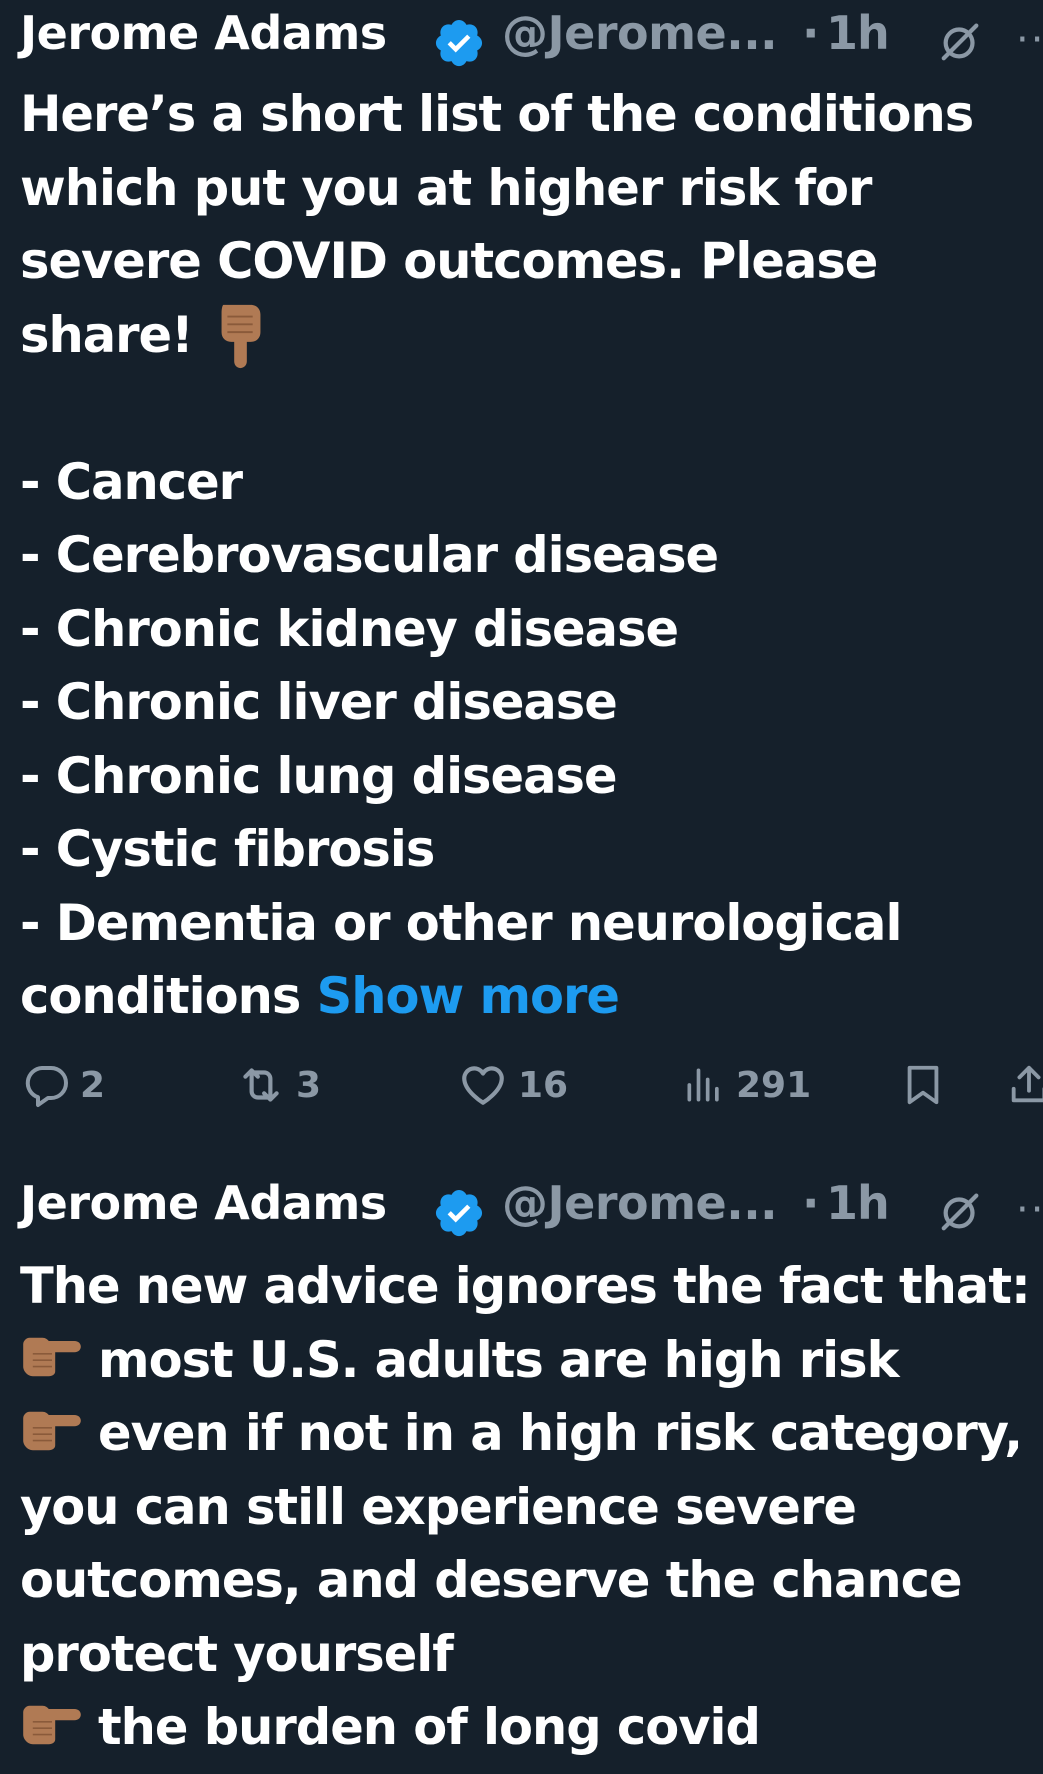  What do you see at coordinates (491, 1580) in the screenshot?
I see `tweet-text-line: outcomes, and deserve the chance` at bounding box center [491, 1580].